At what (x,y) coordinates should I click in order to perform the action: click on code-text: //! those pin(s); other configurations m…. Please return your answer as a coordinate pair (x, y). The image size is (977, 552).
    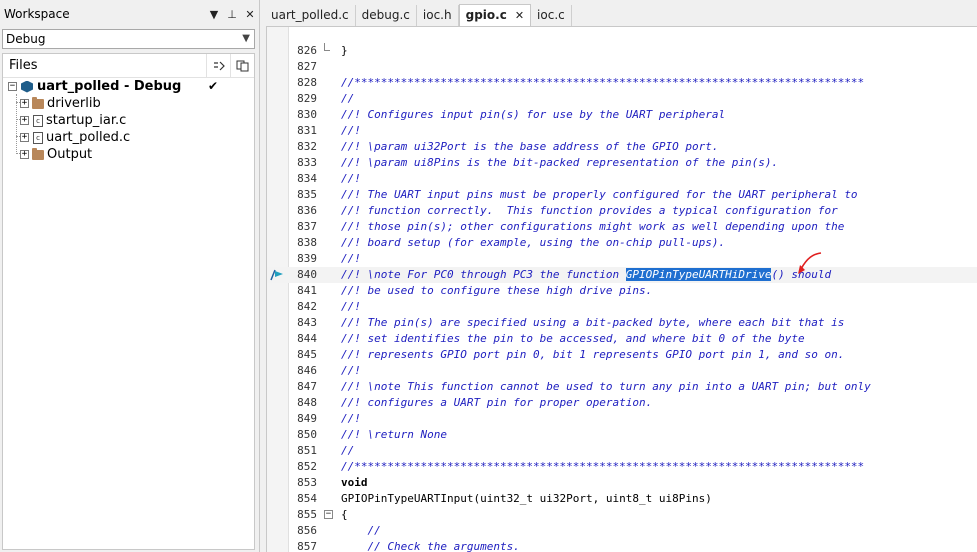
    Looking at the image, I should click on (592, 227).